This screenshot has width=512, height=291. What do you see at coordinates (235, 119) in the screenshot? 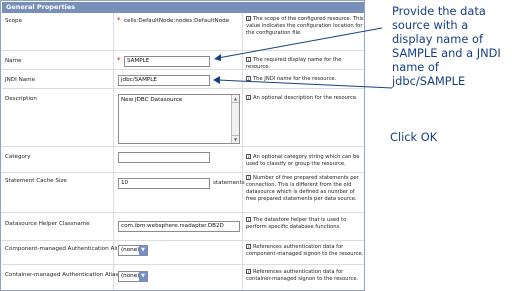
I see `textarea-scrollbar: ▲ ▼` at bounding box center [235, 119].